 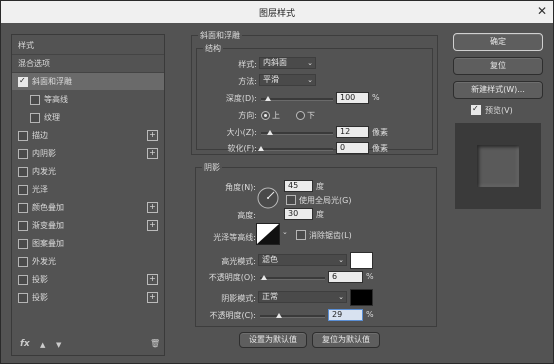 I want to click on sidebar-item-label: 渐变叠加, so click(x=48, y=225).